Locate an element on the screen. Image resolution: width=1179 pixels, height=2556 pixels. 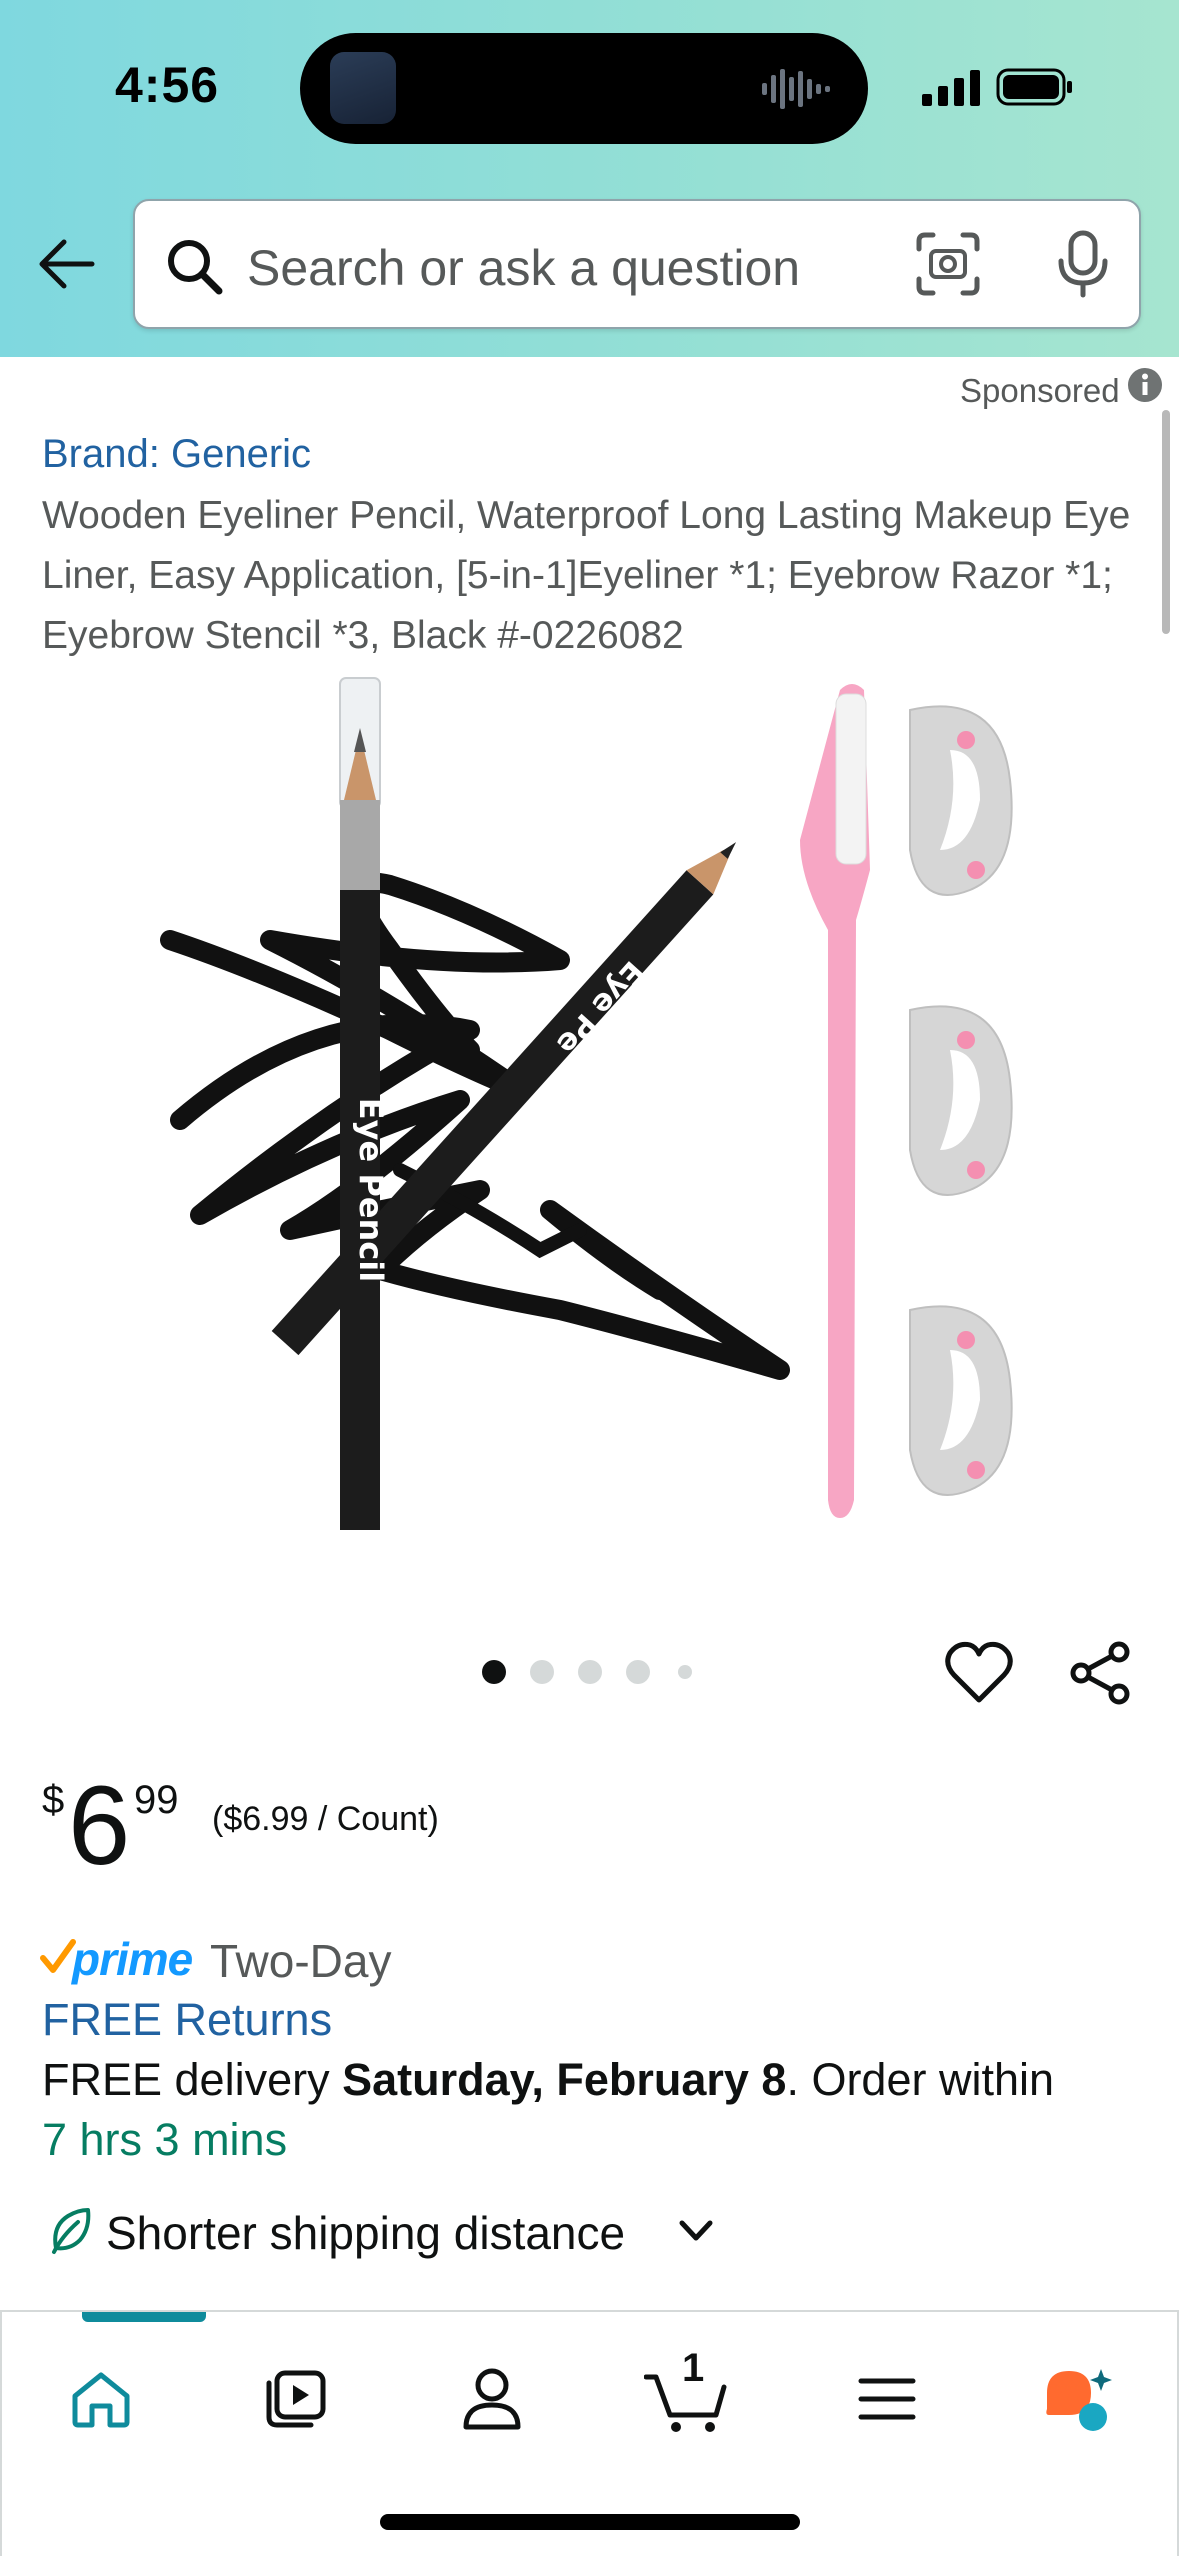
video-icon is located at coordinates (296, 2399).